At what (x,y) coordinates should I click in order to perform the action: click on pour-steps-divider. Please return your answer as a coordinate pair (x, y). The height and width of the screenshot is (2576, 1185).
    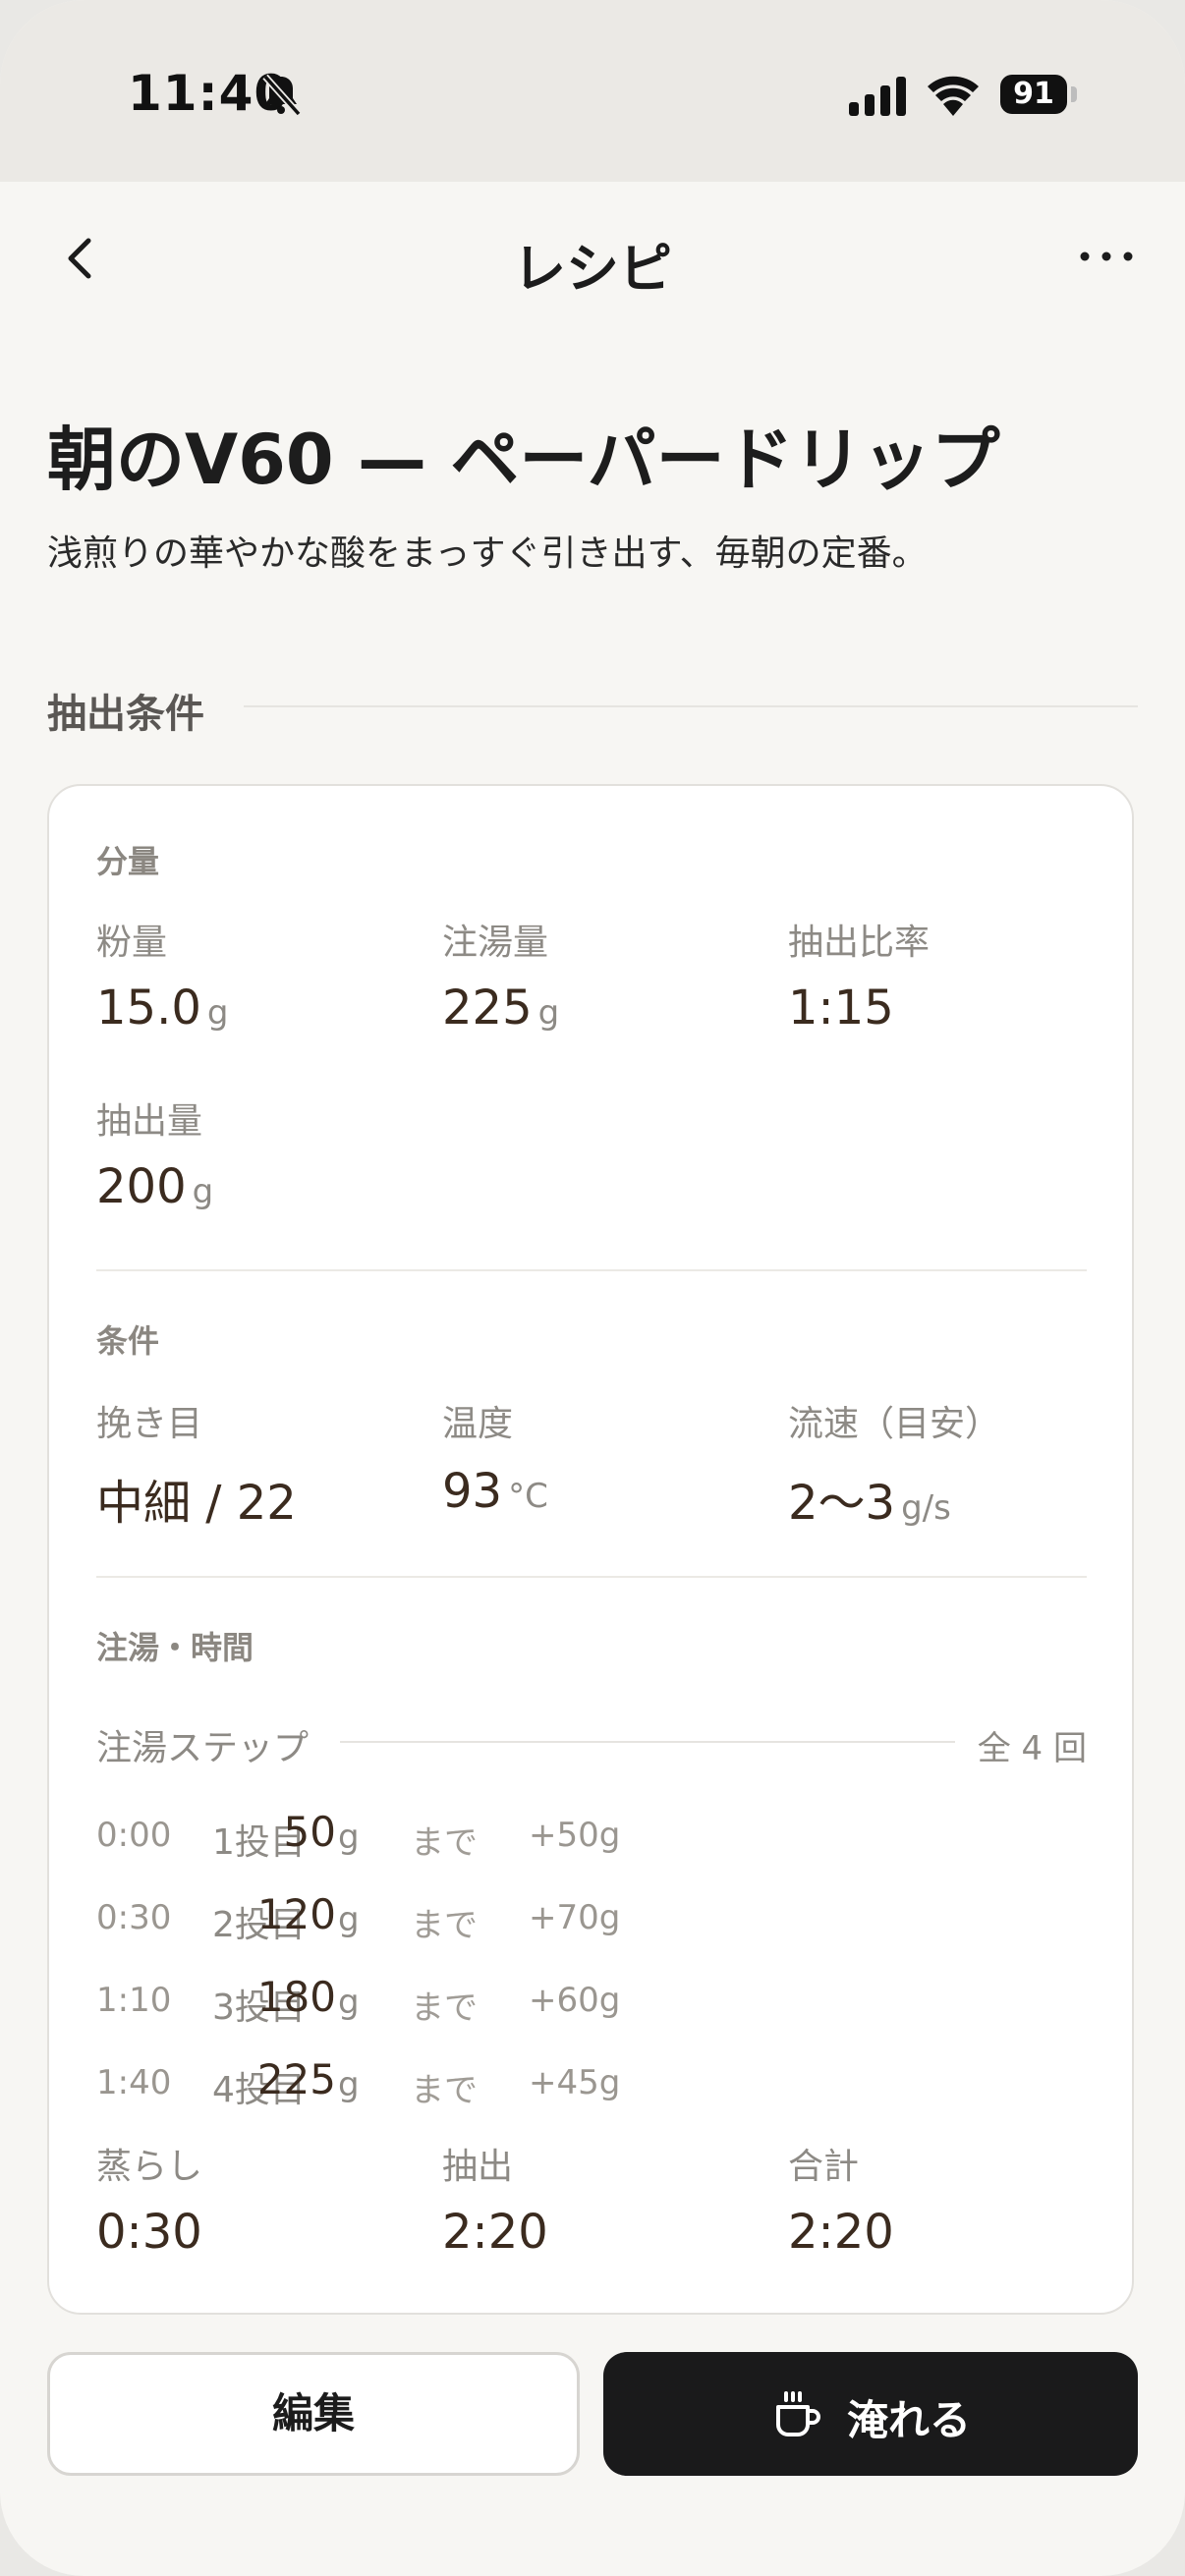
    Looking at the image, I should click on (648, 1742).